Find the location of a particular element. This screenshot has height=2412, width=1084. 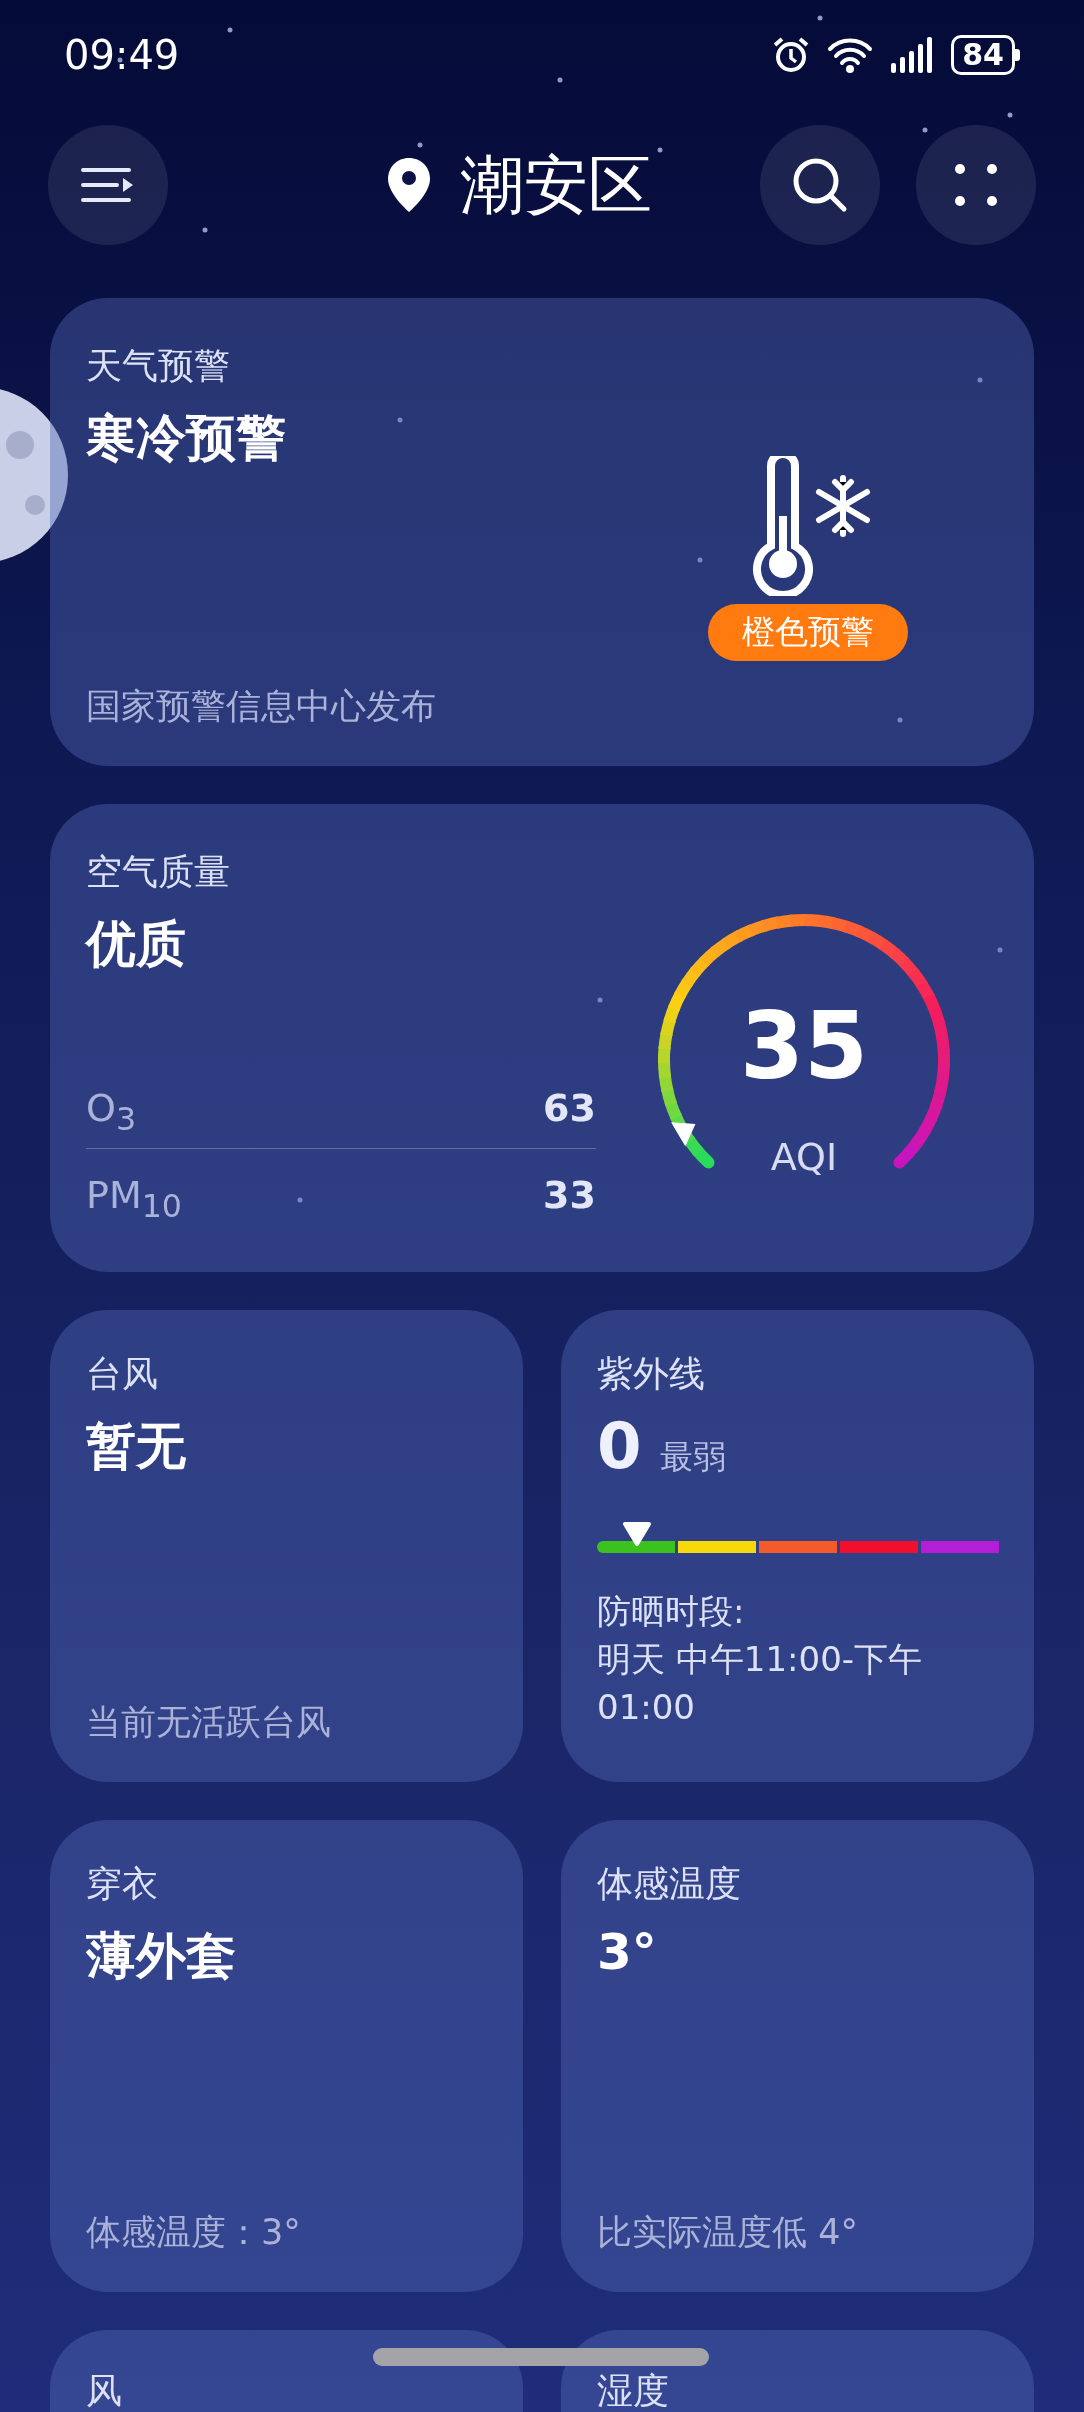

card-note: 当前无活跃台风 is located at coordinates (209, 1722).